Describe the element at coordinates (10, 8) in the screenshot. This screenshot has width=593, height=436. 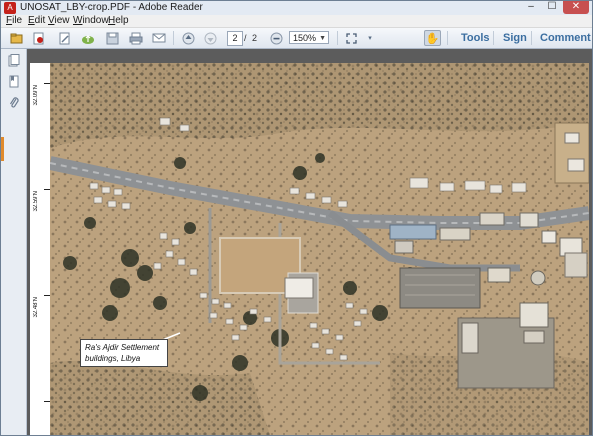
I see `adobe-reader-app-icon: A` at that location.